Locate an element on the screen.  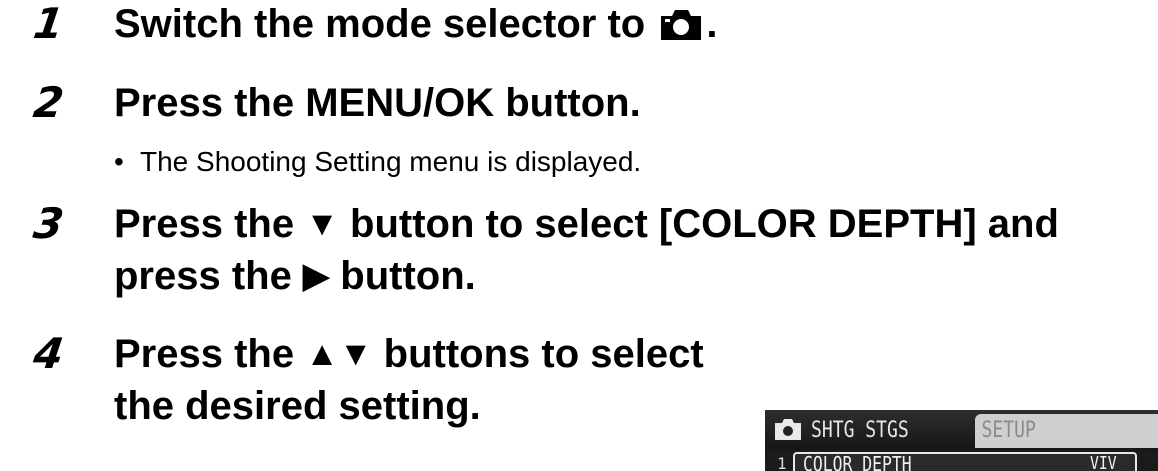
lcd-row-value: VIV is located at coordinates (1103, 462).